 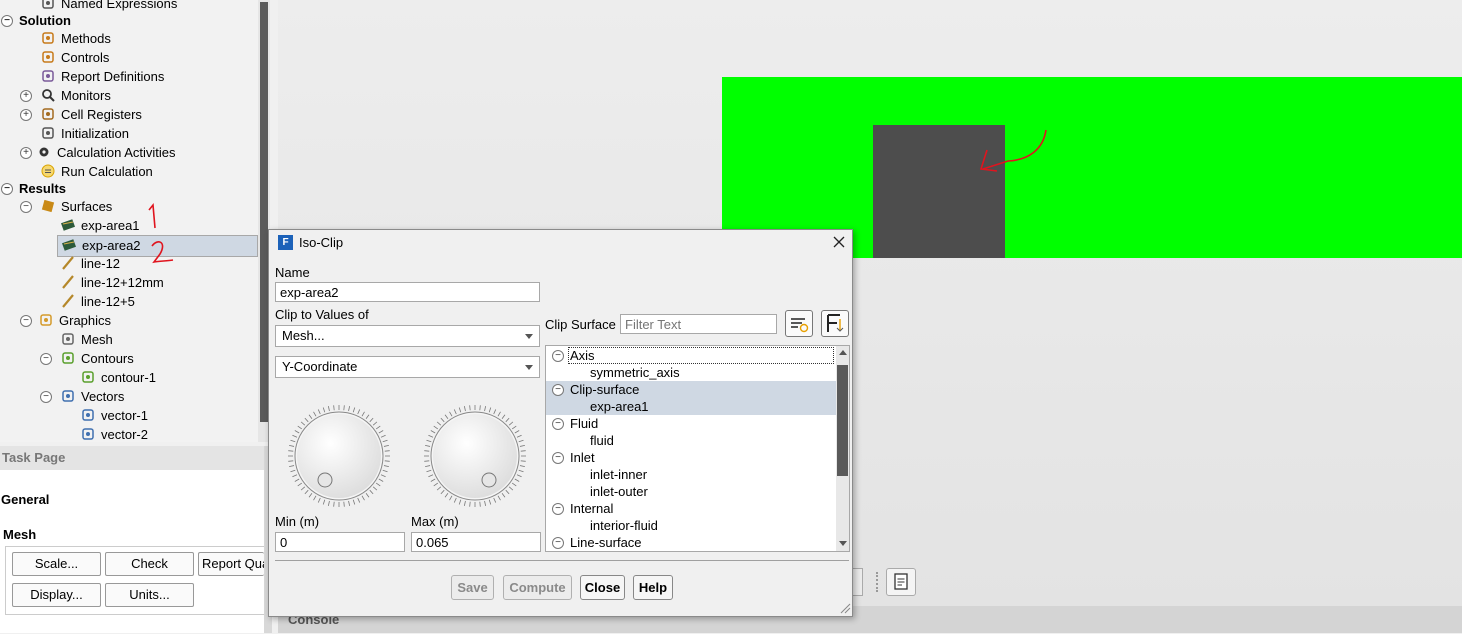 I want to click on tree-item: − Surfaces, so click(x=129, y=206).